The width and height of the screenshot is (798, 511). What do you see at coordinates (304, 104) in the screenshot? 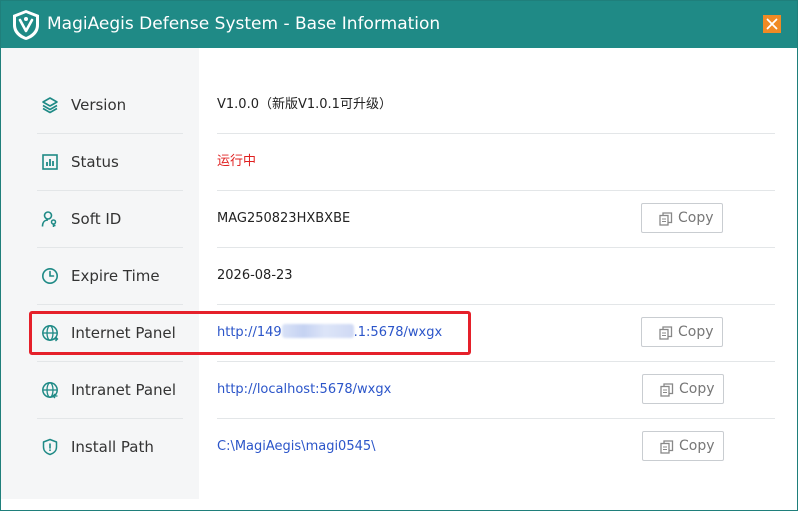
I see `version-value: V1.0.0（新版V1.0.1可升级）` at bounding box center [304, 104].